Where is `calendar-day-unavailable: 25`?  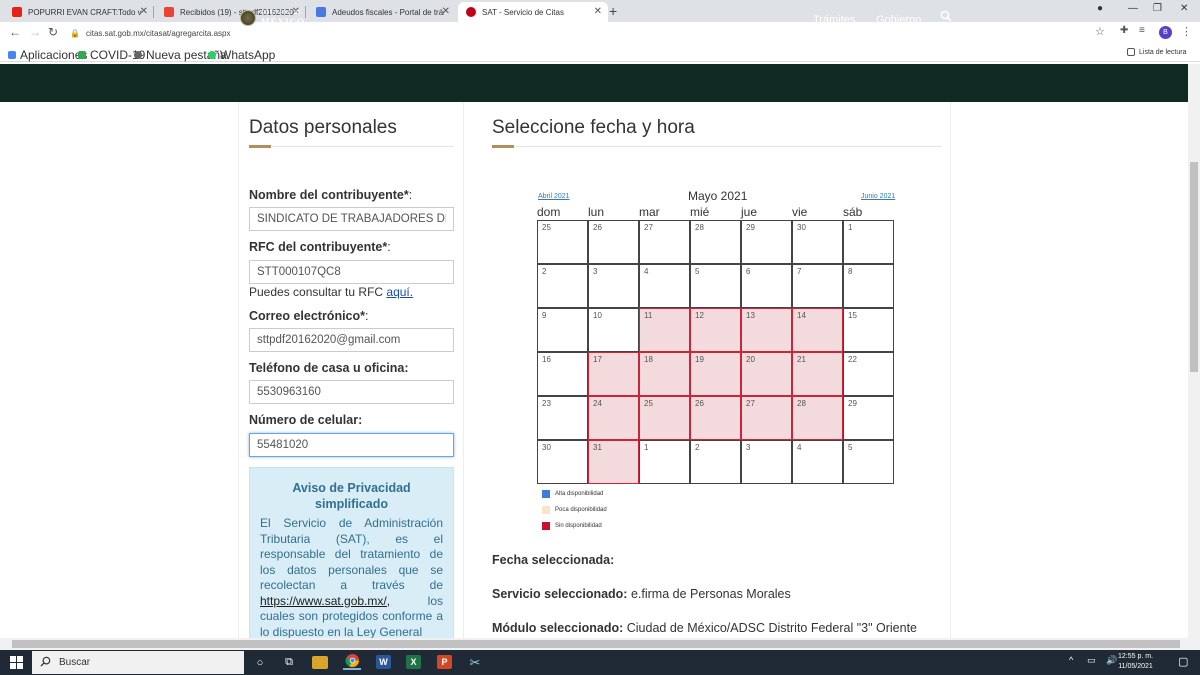
calendar-day-unavailable: 25 is located at coordinates (664, 418).